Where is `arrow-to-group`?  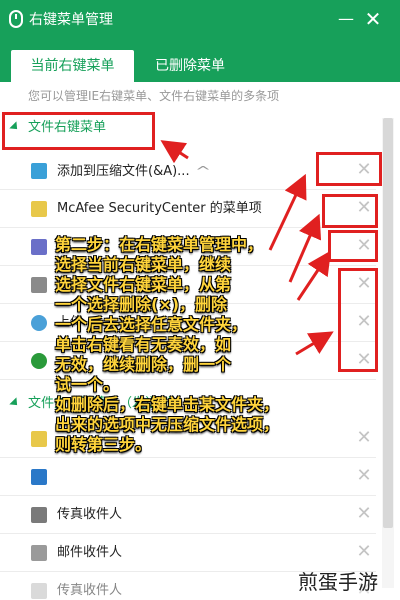 arrow-to-group is located at coordinates (174, 152).